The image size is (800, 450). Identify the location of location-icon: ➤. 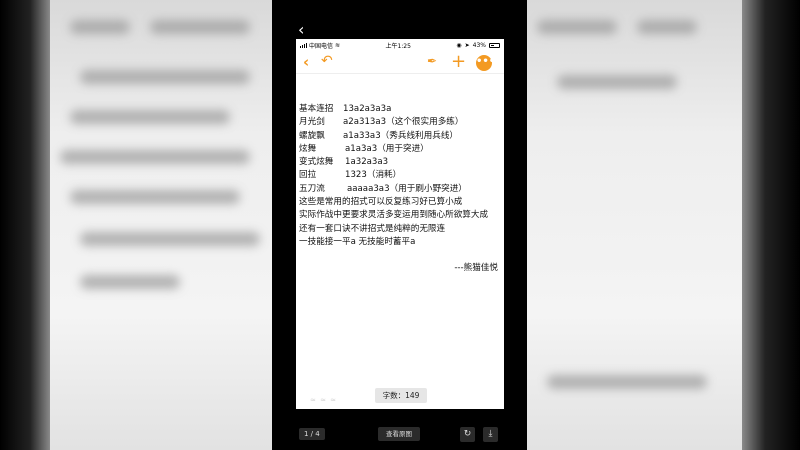
(467, 45).